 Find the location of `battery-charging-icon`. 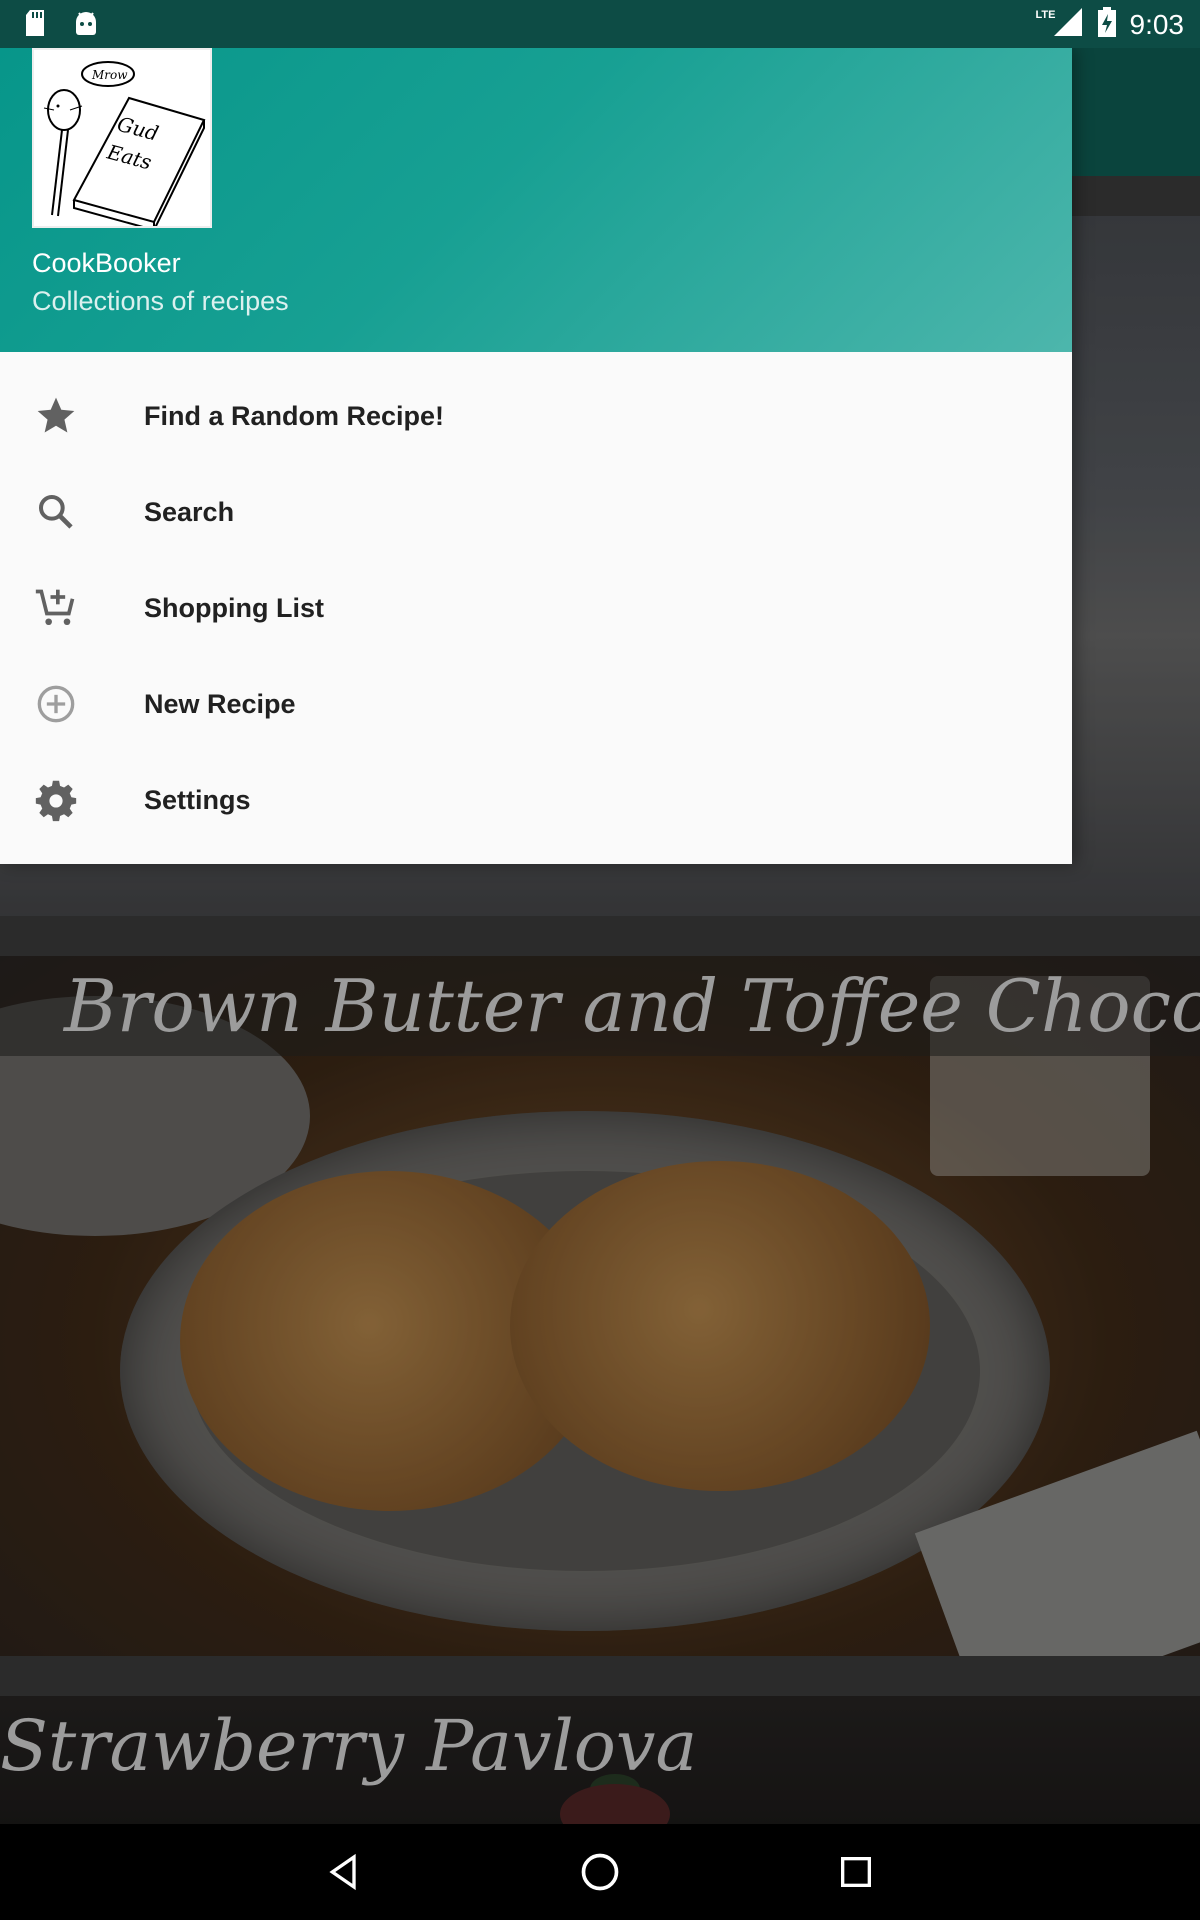

battery-charging-icon is located at coordinates (1107, 24).